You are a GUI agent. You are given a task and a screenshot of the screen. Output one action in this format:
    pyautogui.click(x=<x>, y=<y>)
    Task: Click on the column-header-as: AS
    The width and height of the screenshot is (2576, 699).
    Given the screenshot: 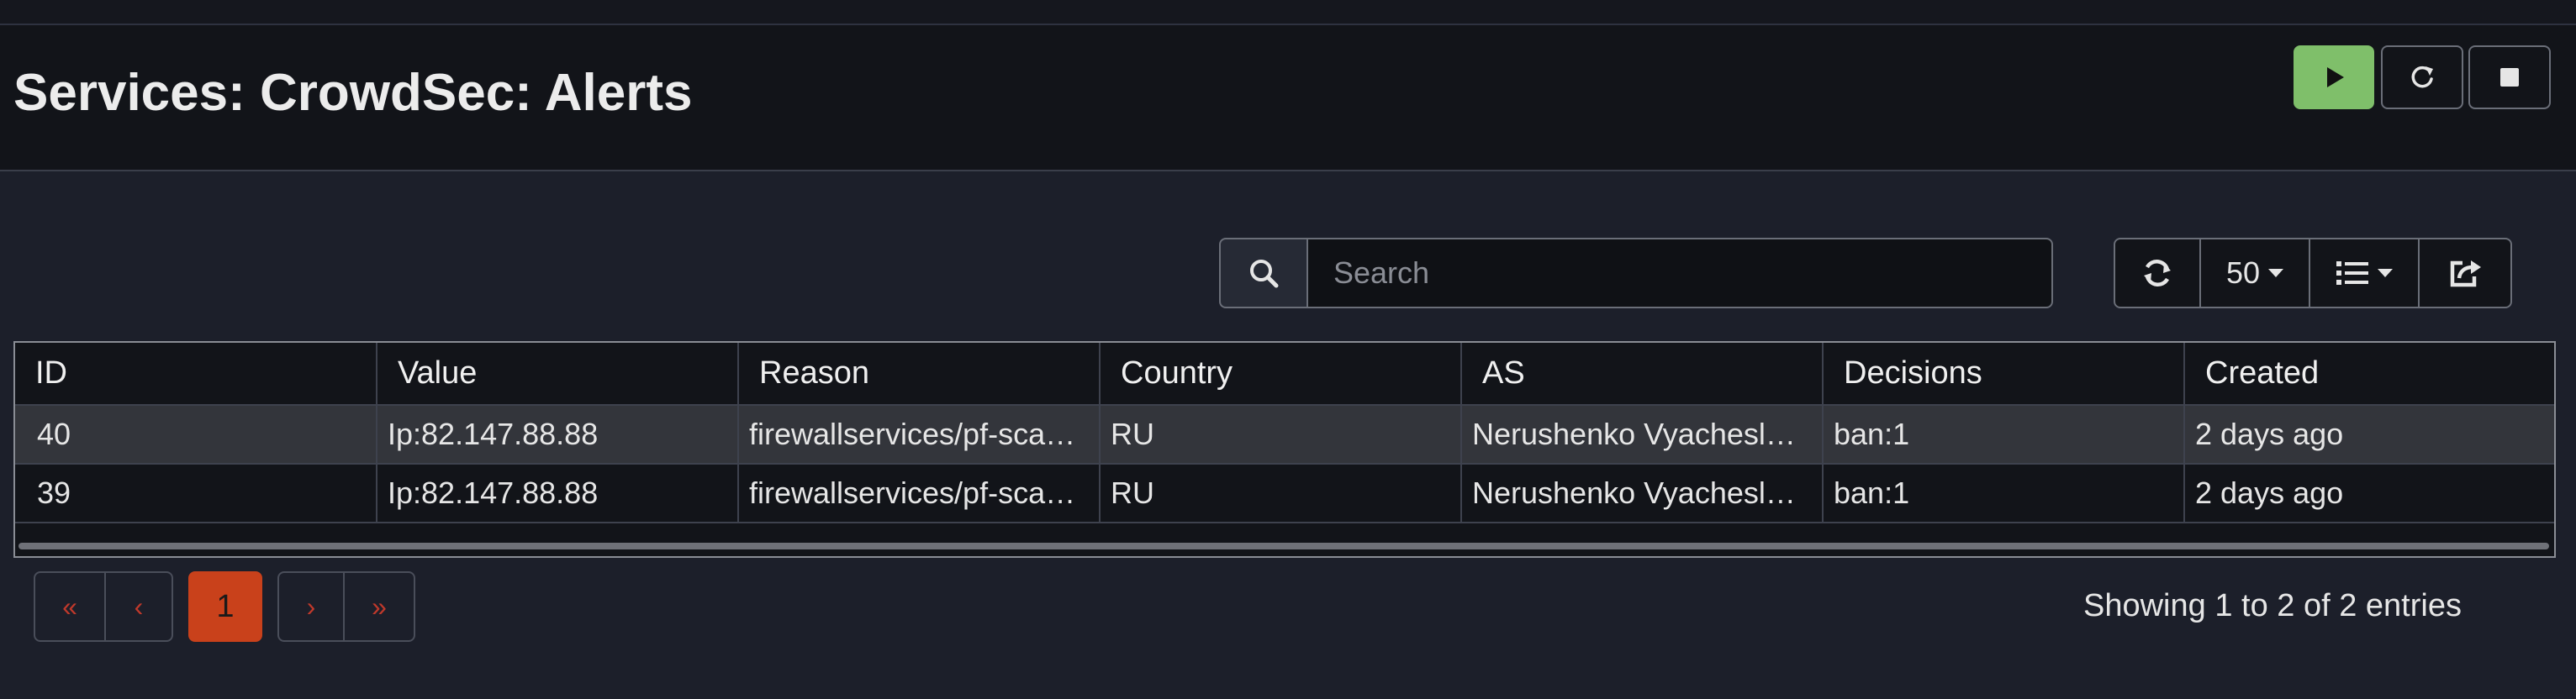 What is the action you would take?
    pyautogui.click(x=1642, y=374)
    